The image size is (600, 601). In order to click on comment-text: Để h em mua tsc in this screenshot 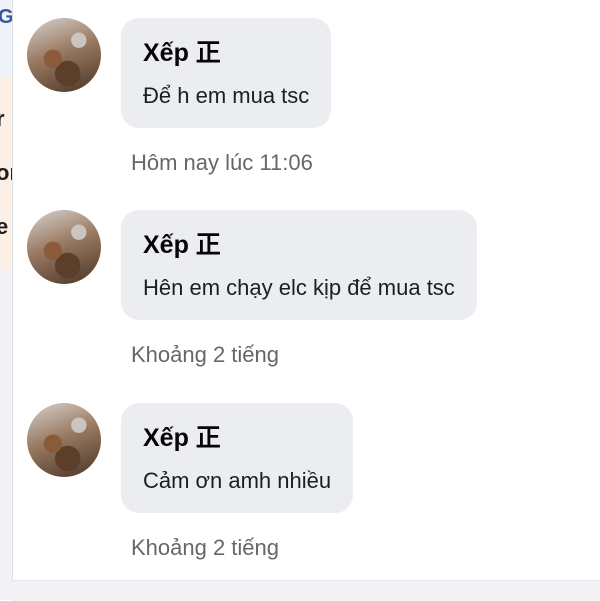, I will do `click(226, 95)`.